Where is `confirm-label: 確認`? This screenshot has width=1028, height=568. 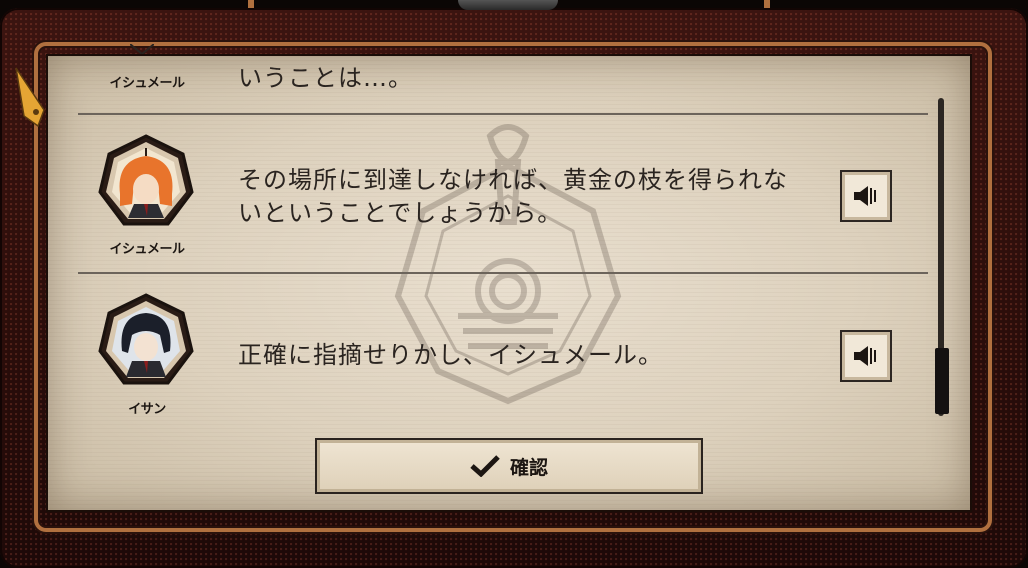 confirm-label: 確認 is located at coordinates (528, 467).